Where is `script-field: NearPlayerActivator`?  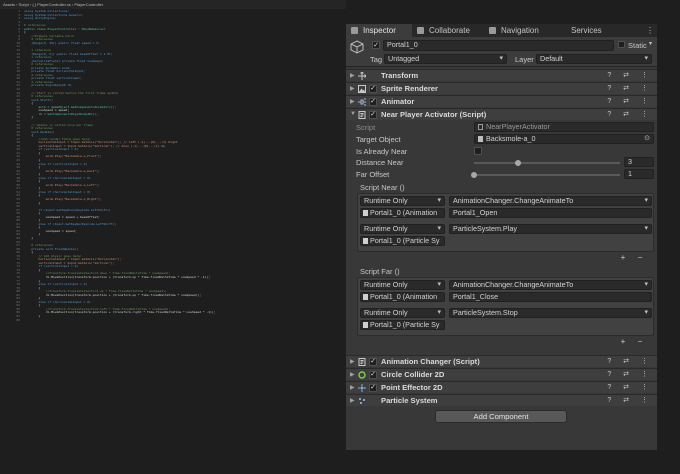 script-field: NearPlayerActivator is located at coordinates (564, 127).